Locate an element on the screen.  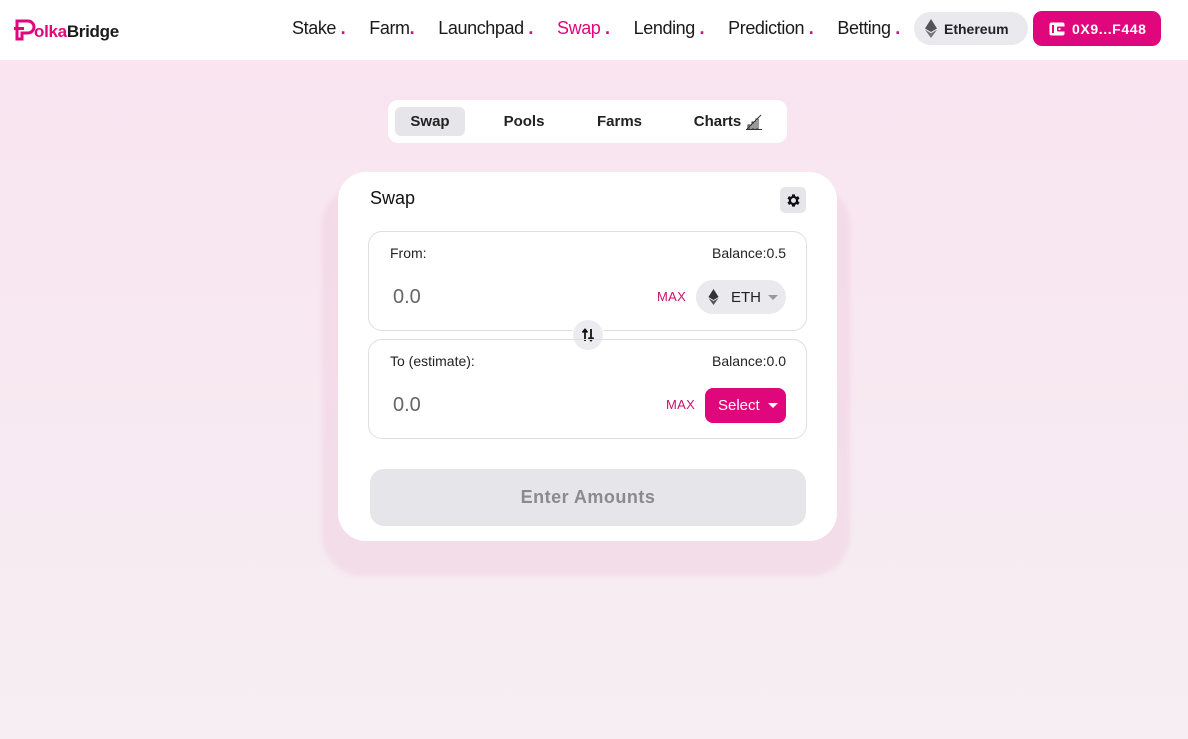
tab-pools: Pools is located at coordinates (524, 121).